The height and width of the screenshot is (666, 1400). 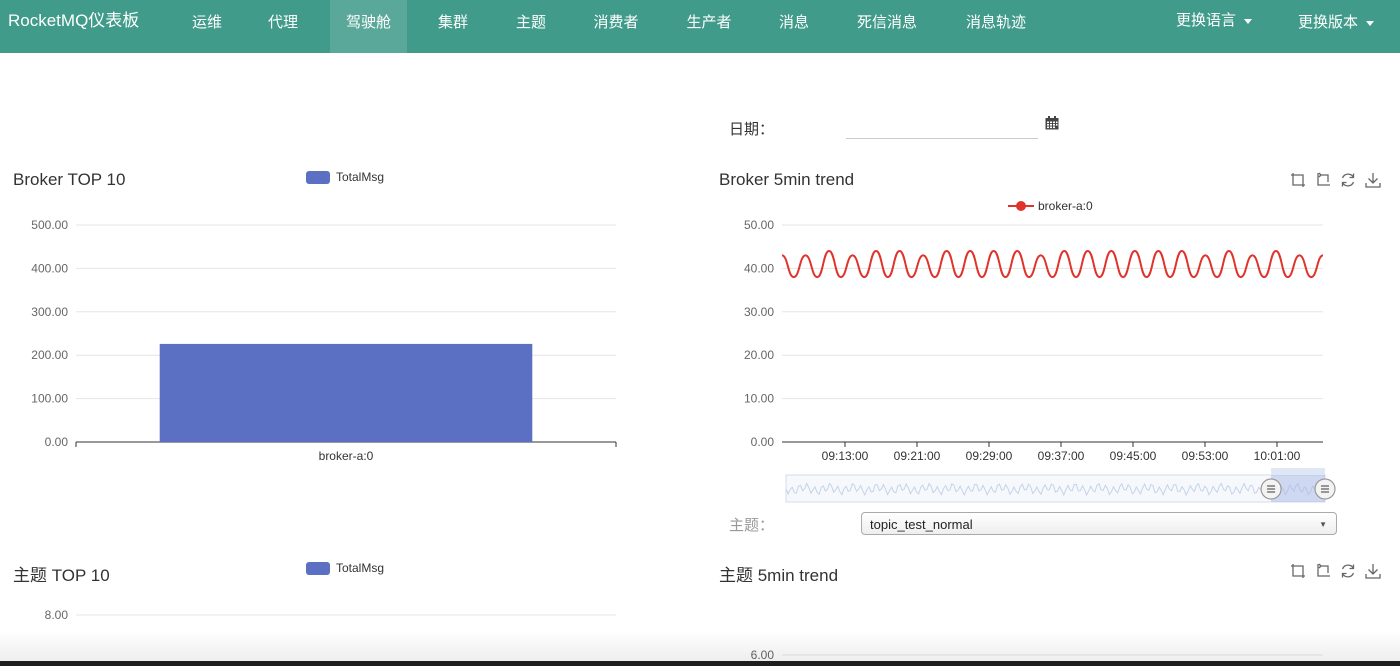 I want to click on legend-line-marker, so click(x=1021, y=206).